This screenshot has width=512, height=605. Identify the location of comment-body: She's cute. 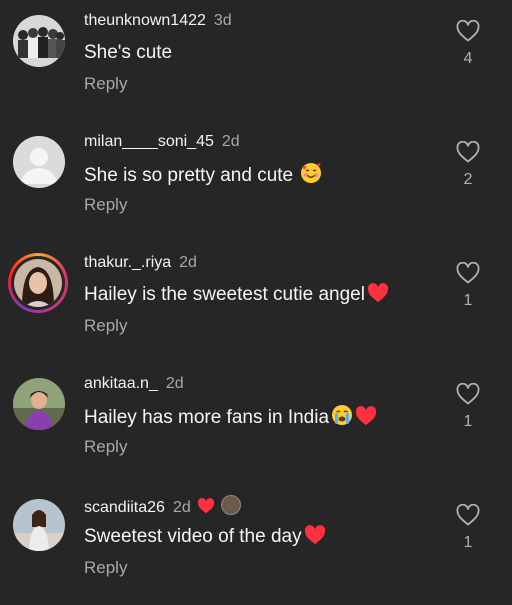
(128, 52).